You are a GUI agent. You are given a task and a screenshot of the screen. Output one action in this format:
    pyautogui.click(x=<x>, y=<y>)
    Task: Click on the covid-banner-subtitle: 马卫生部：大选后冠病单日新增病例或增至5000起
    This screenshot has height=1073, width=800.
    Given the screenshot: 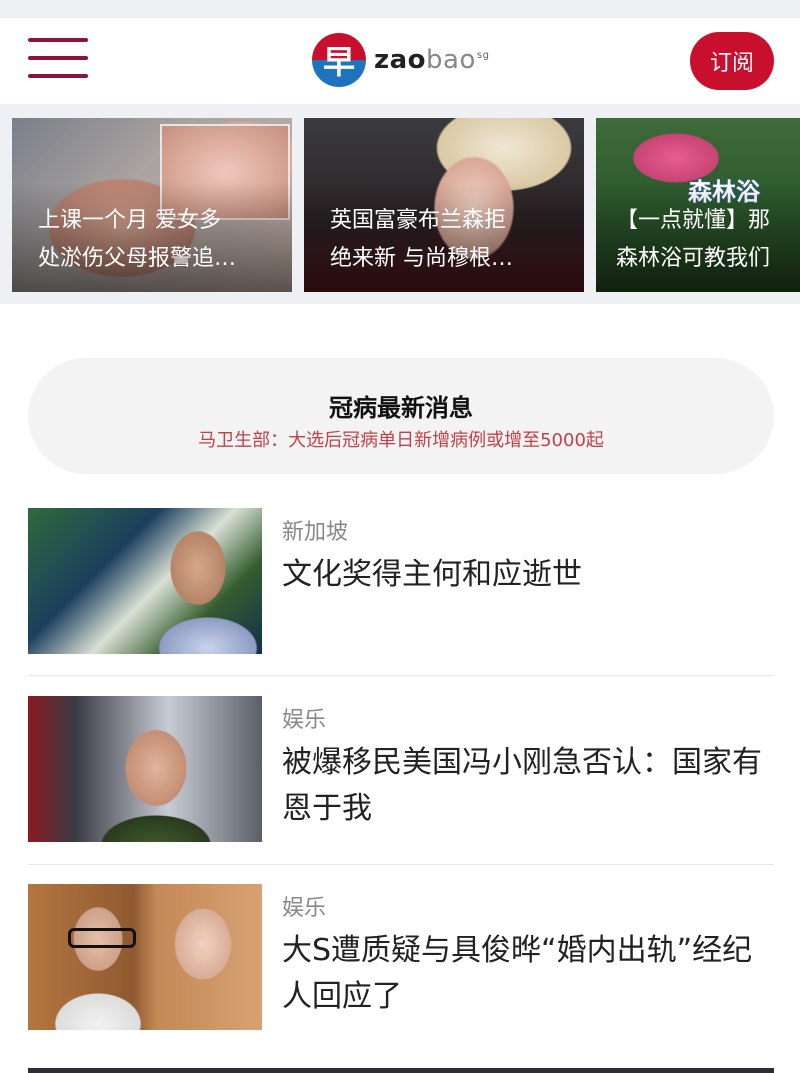 What is the action you would take?
    pyautogui.click(x=401, y=439)
    